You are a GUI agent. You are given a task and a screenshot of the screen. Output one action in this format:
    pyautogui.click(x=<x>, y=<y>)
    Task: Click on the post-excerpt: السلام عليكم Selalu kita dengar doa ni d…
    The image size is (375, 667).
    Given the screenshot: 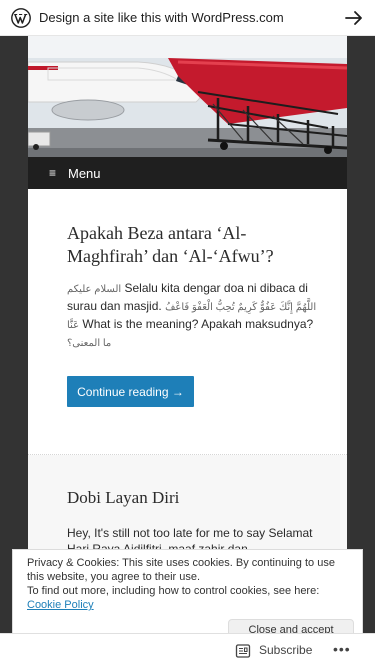 What is the action you would take?
    pyautogui.click(x=193, y=316)
    